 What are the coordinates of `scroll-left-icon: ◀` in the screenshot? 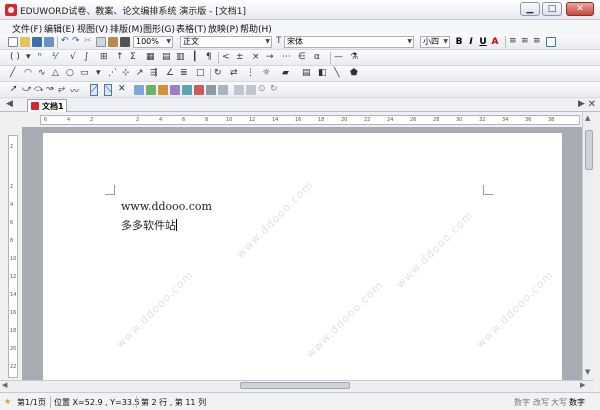 It's located at (4, 385).